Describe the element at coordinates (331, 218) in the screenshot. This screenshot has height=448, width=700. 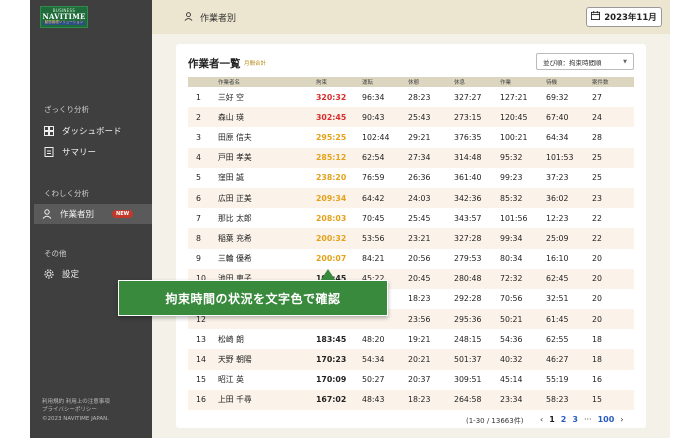
I see `cell-restraint: 208:03` at that location.